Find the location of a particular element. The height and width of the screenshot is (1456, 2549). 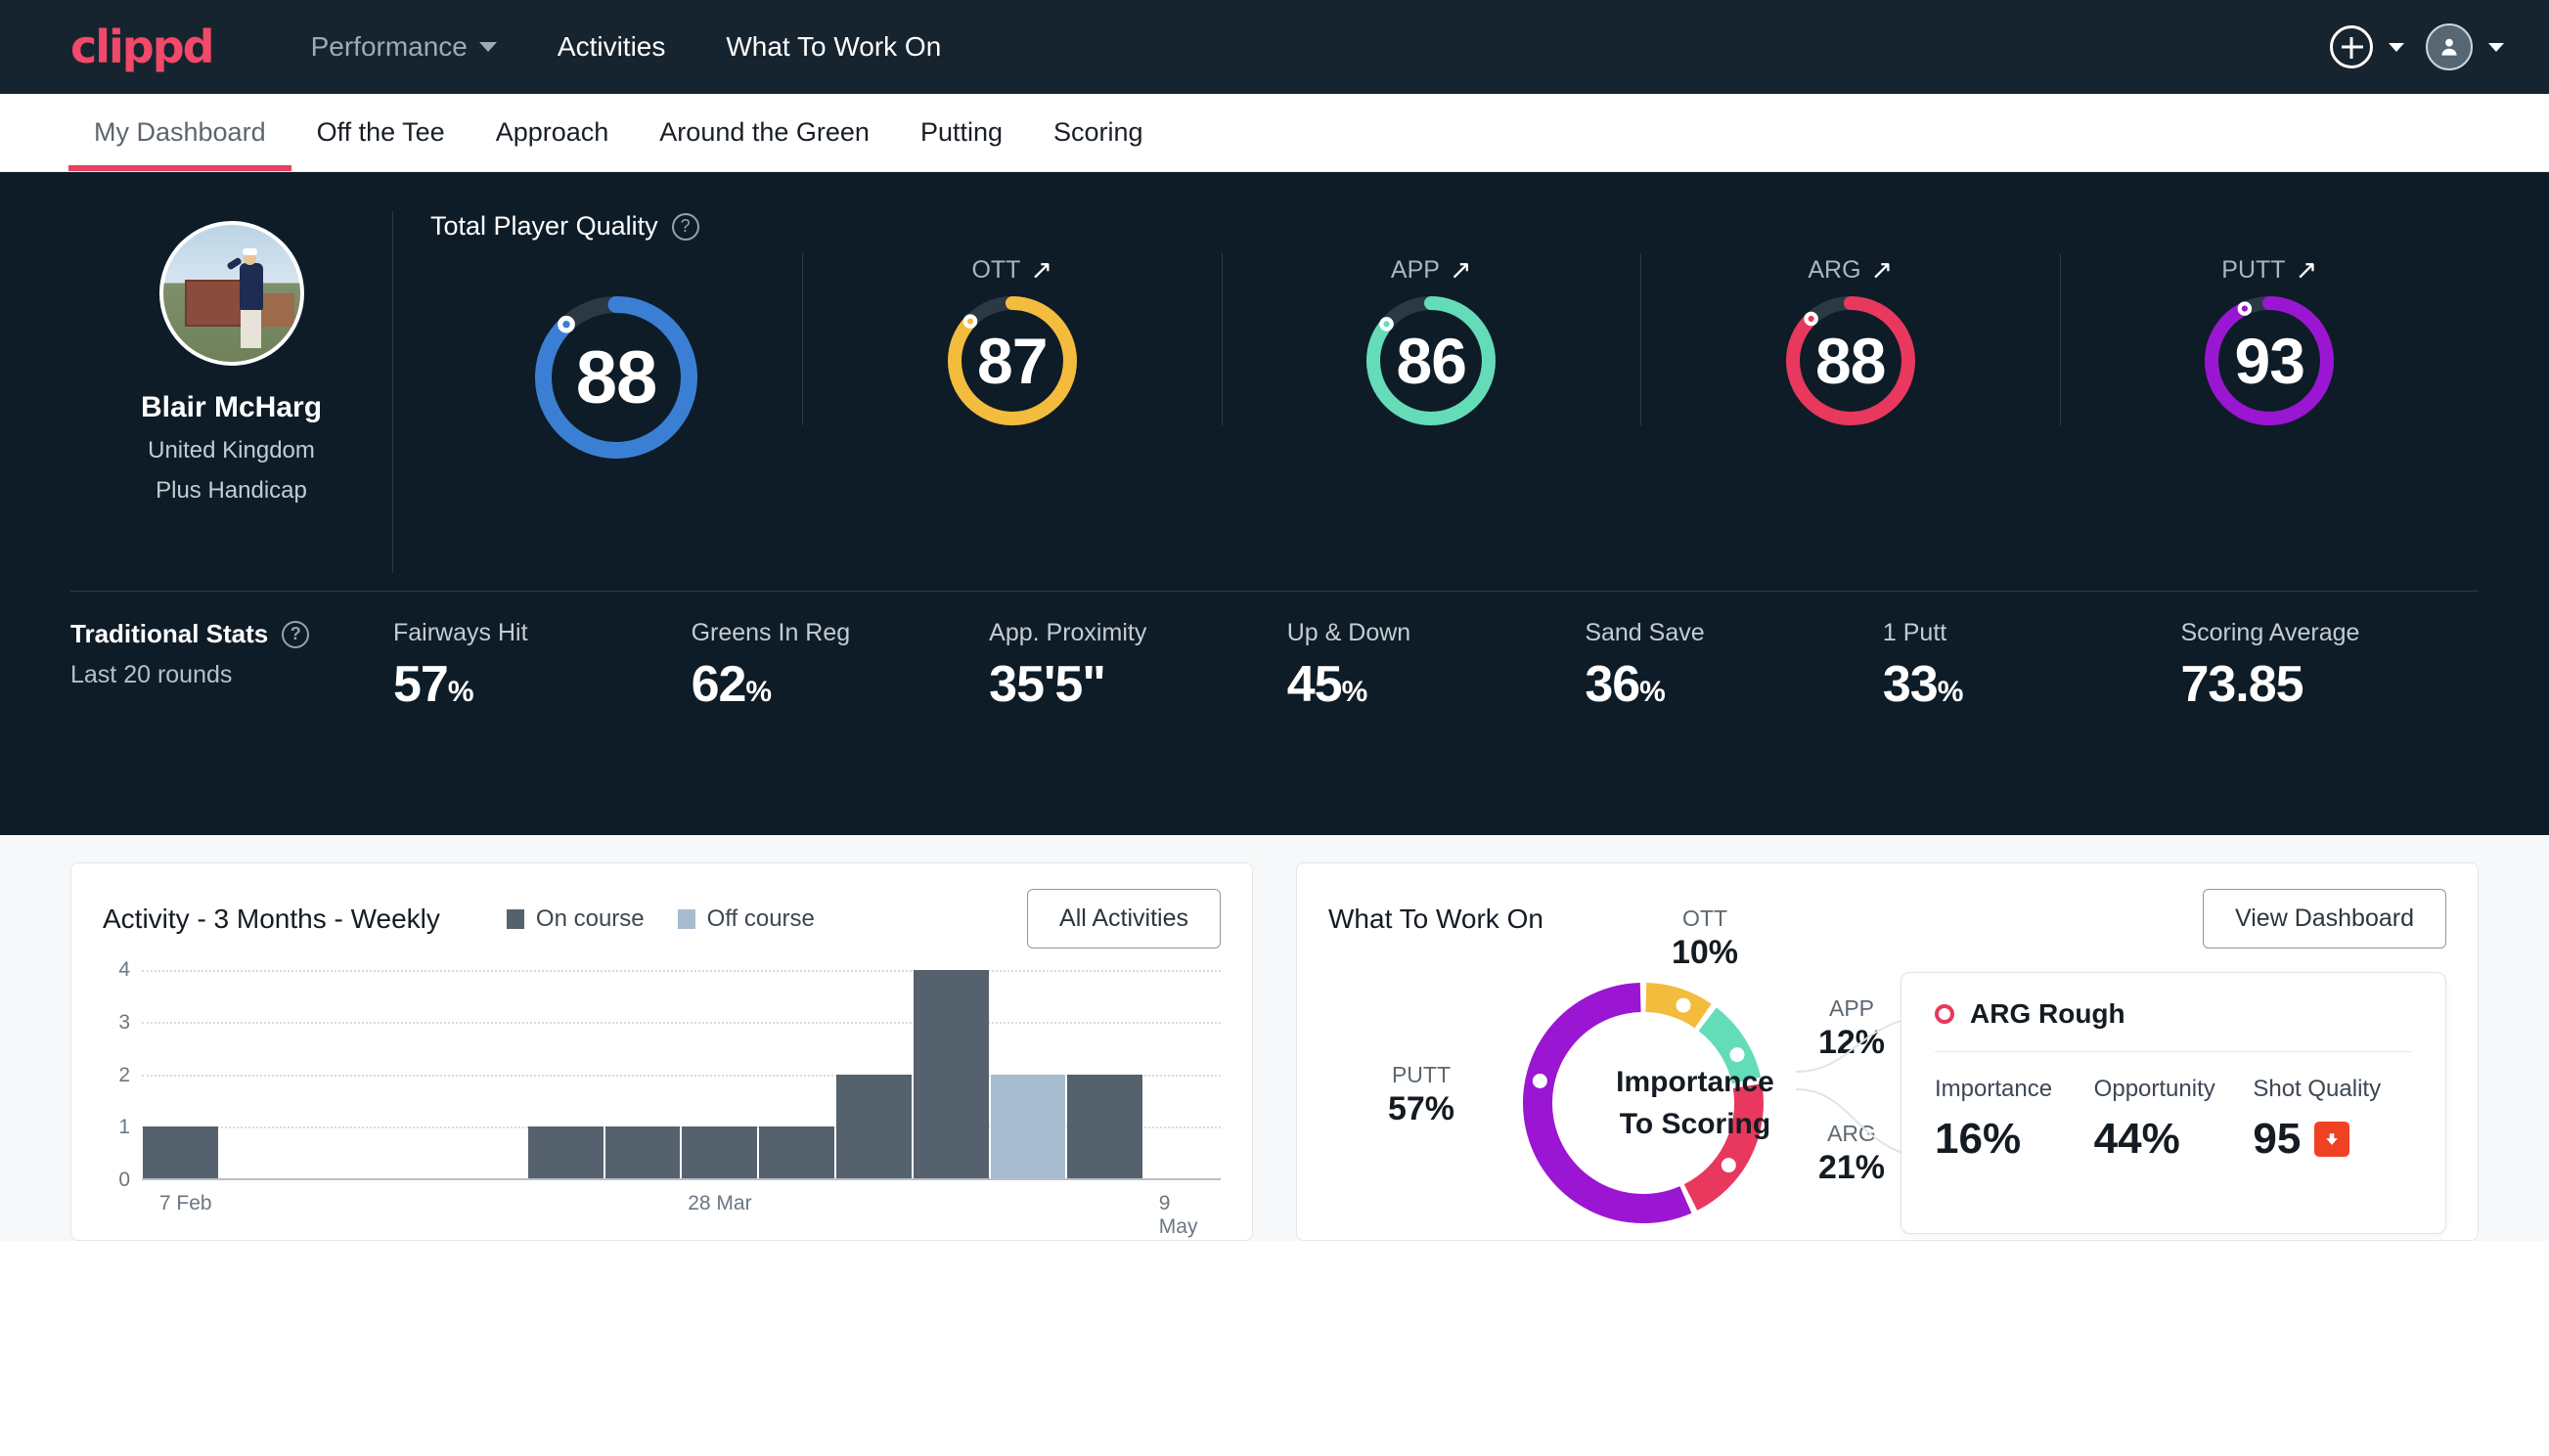

x-tick-label: 7 Feb is located at coordinates (185, 1203).